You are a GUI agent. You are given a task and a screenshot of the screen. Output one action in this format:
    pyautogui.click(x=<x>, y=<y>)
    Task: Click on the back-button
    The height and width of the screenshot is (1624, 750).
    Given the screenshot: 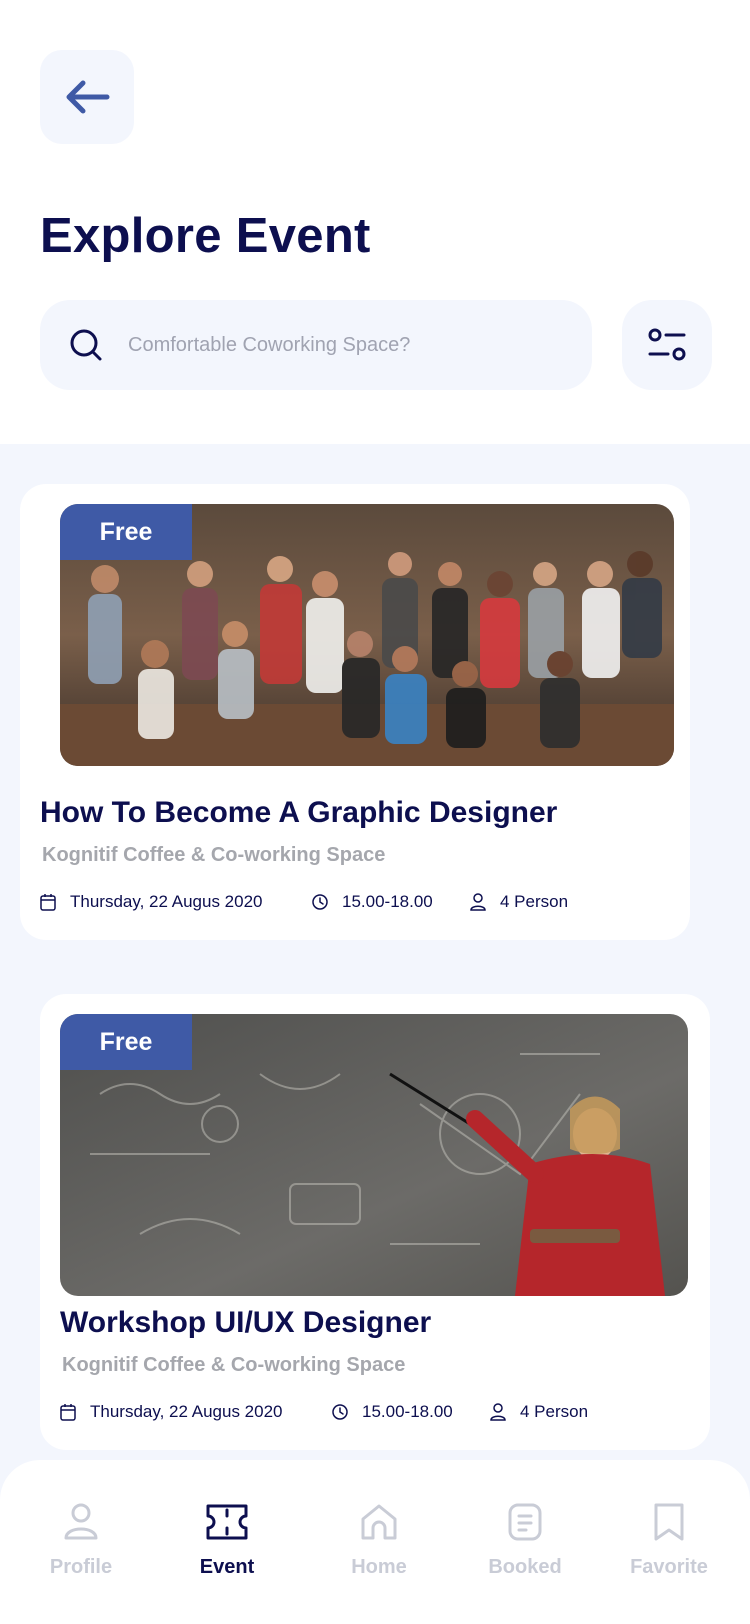 What is the action you would take?
    pyautogui.click(x=87, y=97)
    